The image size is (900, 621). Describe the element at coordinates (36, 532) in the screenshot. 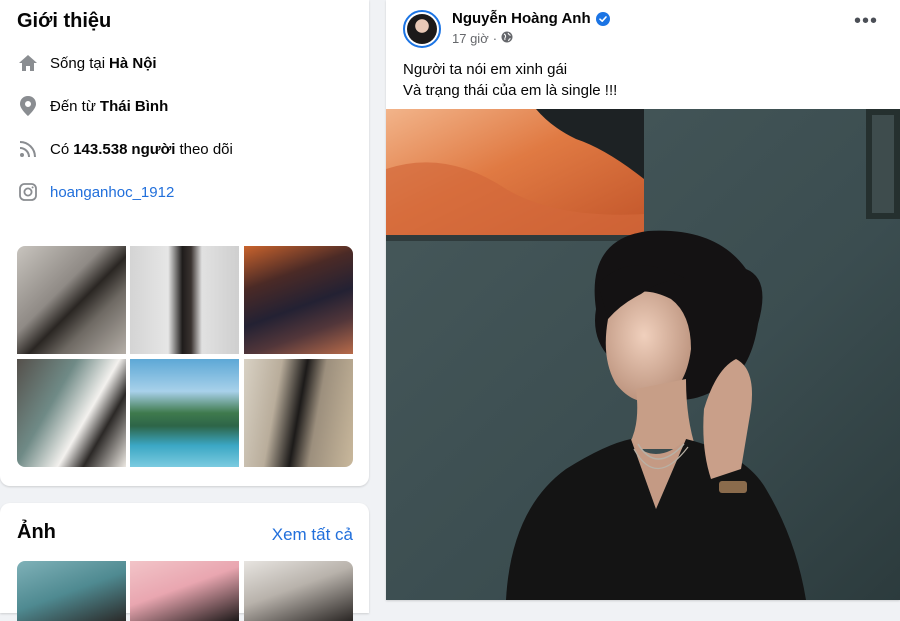

I see `photos-title: Ảnh` at that location.